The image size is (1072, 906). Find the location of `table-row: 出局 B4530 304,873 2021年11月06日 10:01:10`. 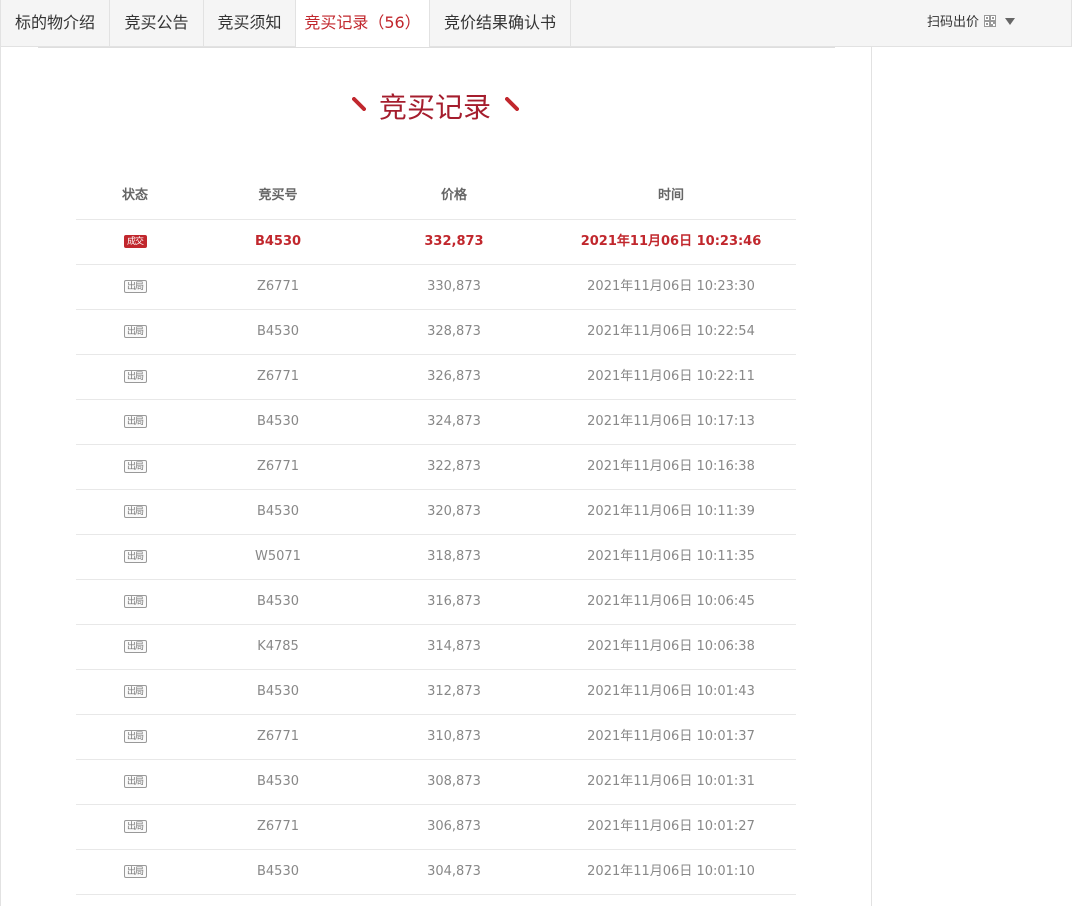

table-row: 出局 B4530 304,873 2021年11月06日 10:01:10 is located at coordinates (436, 872).